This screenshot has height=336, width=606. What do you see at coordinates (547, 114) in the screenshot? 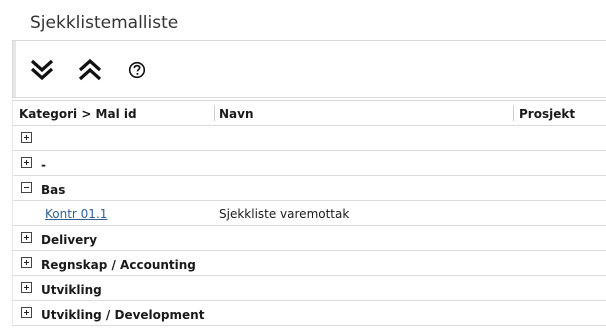
I see `column-header-project: Prosjekt` at bounding box center [547, 114].